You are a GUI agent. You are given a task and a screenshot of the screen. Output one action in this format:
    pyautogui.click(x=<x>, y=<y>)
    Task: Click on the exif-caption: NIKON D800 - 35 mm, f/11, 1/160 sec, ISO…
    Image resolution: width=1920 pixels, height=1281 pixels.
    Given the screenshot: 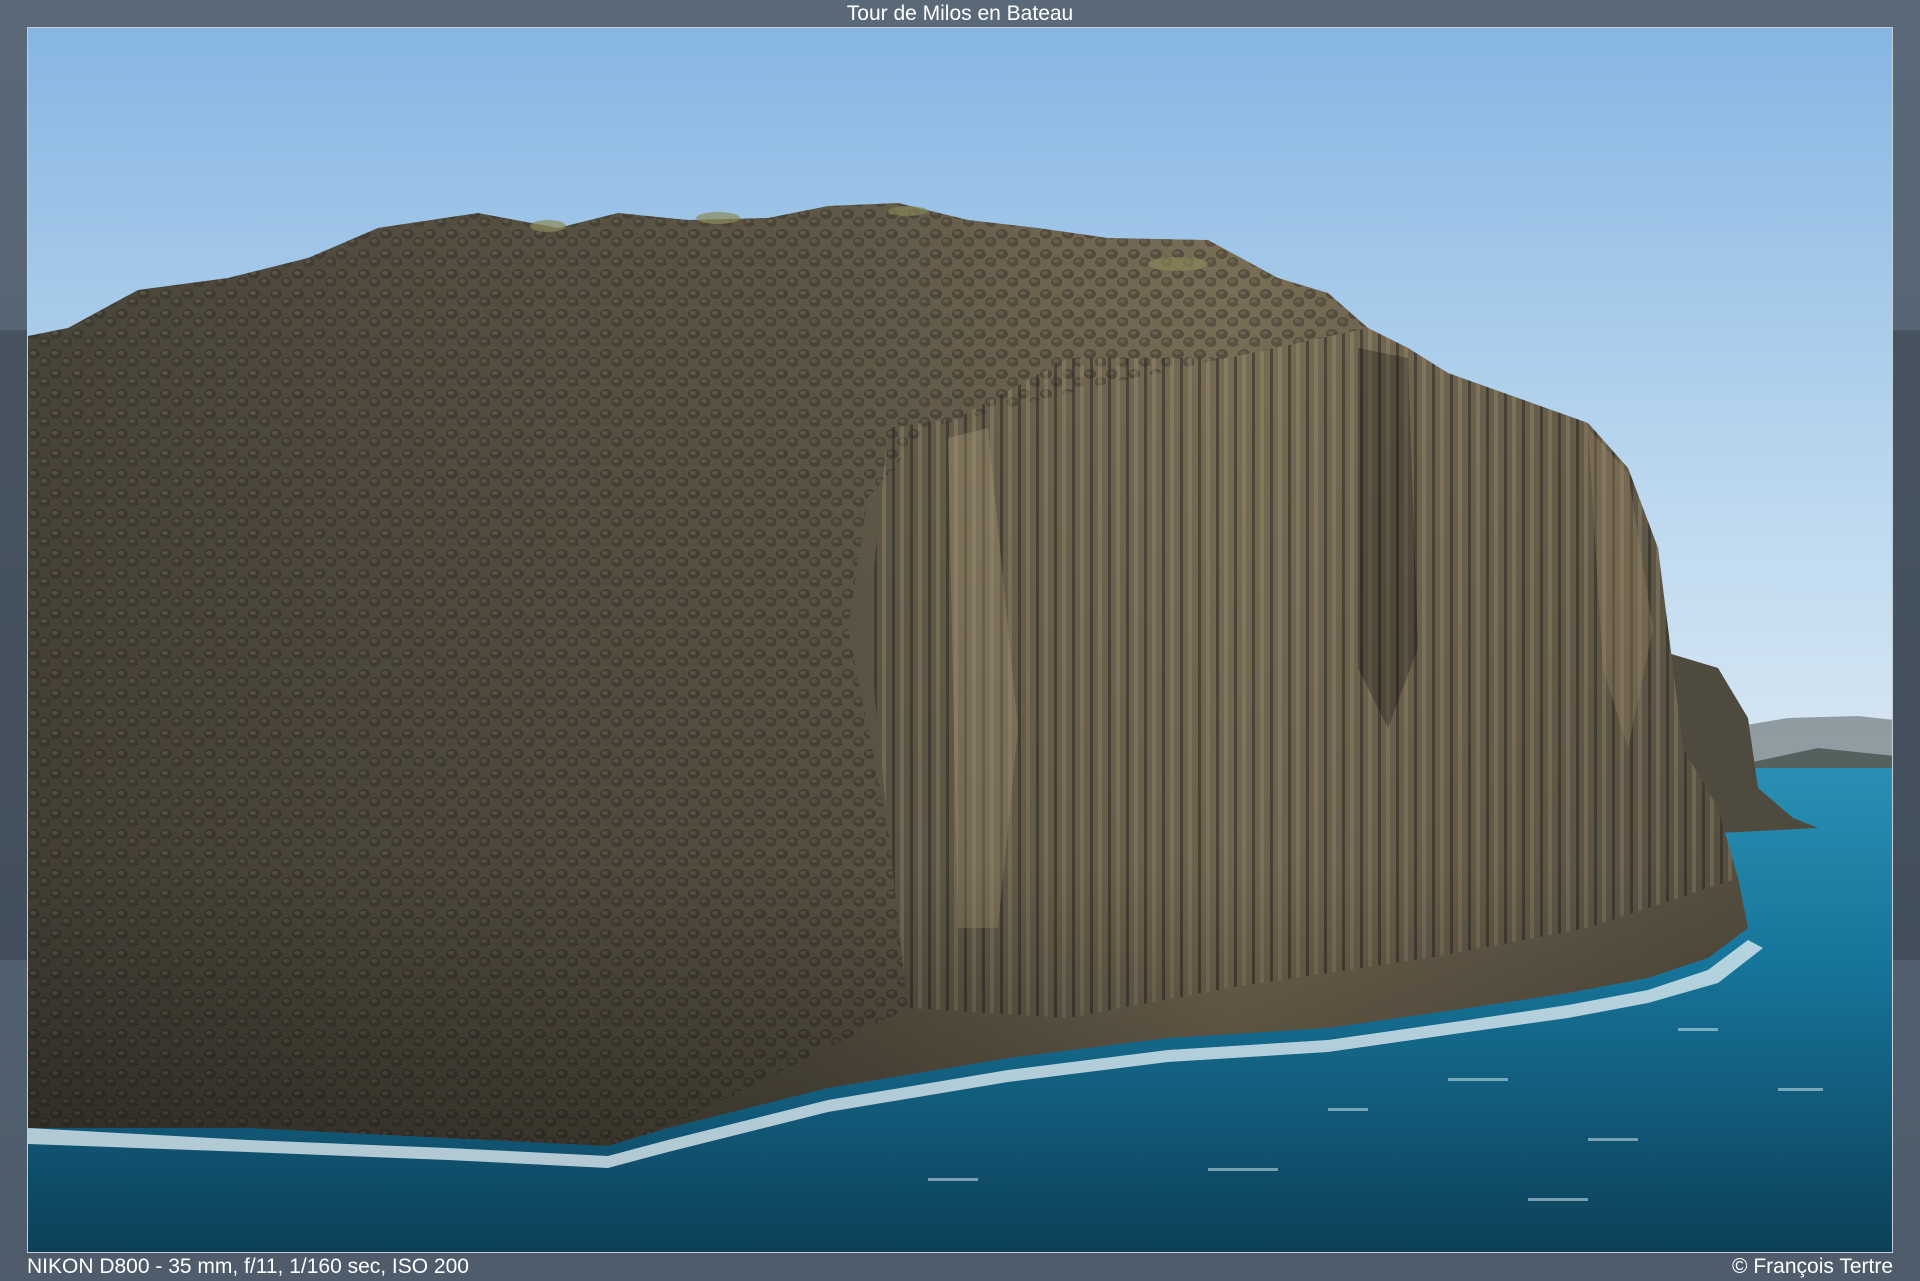 What is the action you would take?
    pyautogui.click(x=248, y=1266)
    